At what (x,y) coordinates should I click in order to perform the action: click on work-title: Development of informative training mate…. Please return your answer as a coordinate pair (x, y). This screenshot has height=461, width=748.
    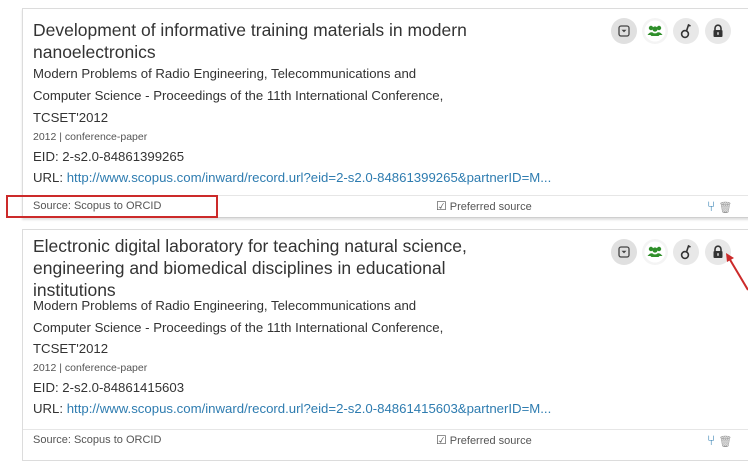
    Looking at the image, I should click on (250, 41).